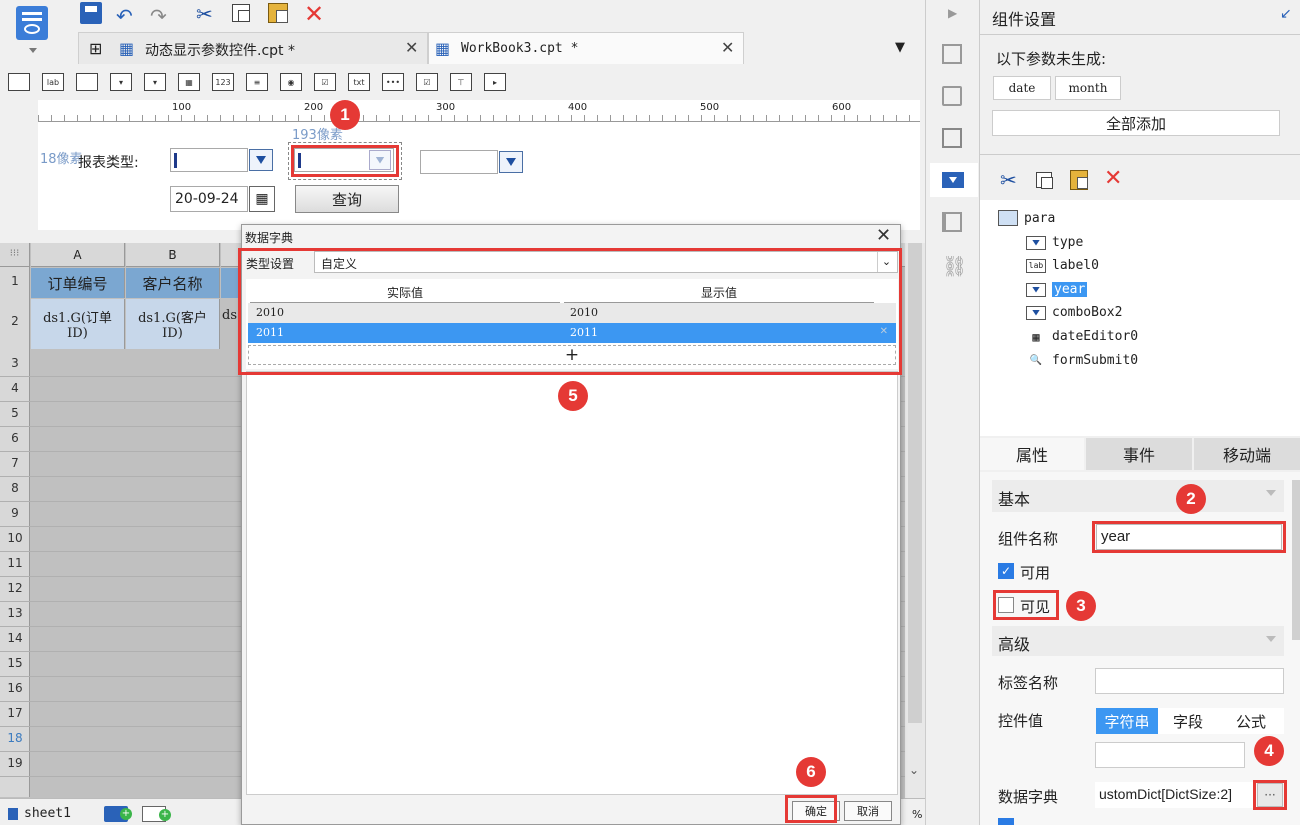 The width and height of the screenshot is (1300, 825). What do you see at coordinates (1082, 336) in the screenshot?
I see `tree-item-dateEditor0: ▦ dateEditor0` at bounding box center [1082, 336].